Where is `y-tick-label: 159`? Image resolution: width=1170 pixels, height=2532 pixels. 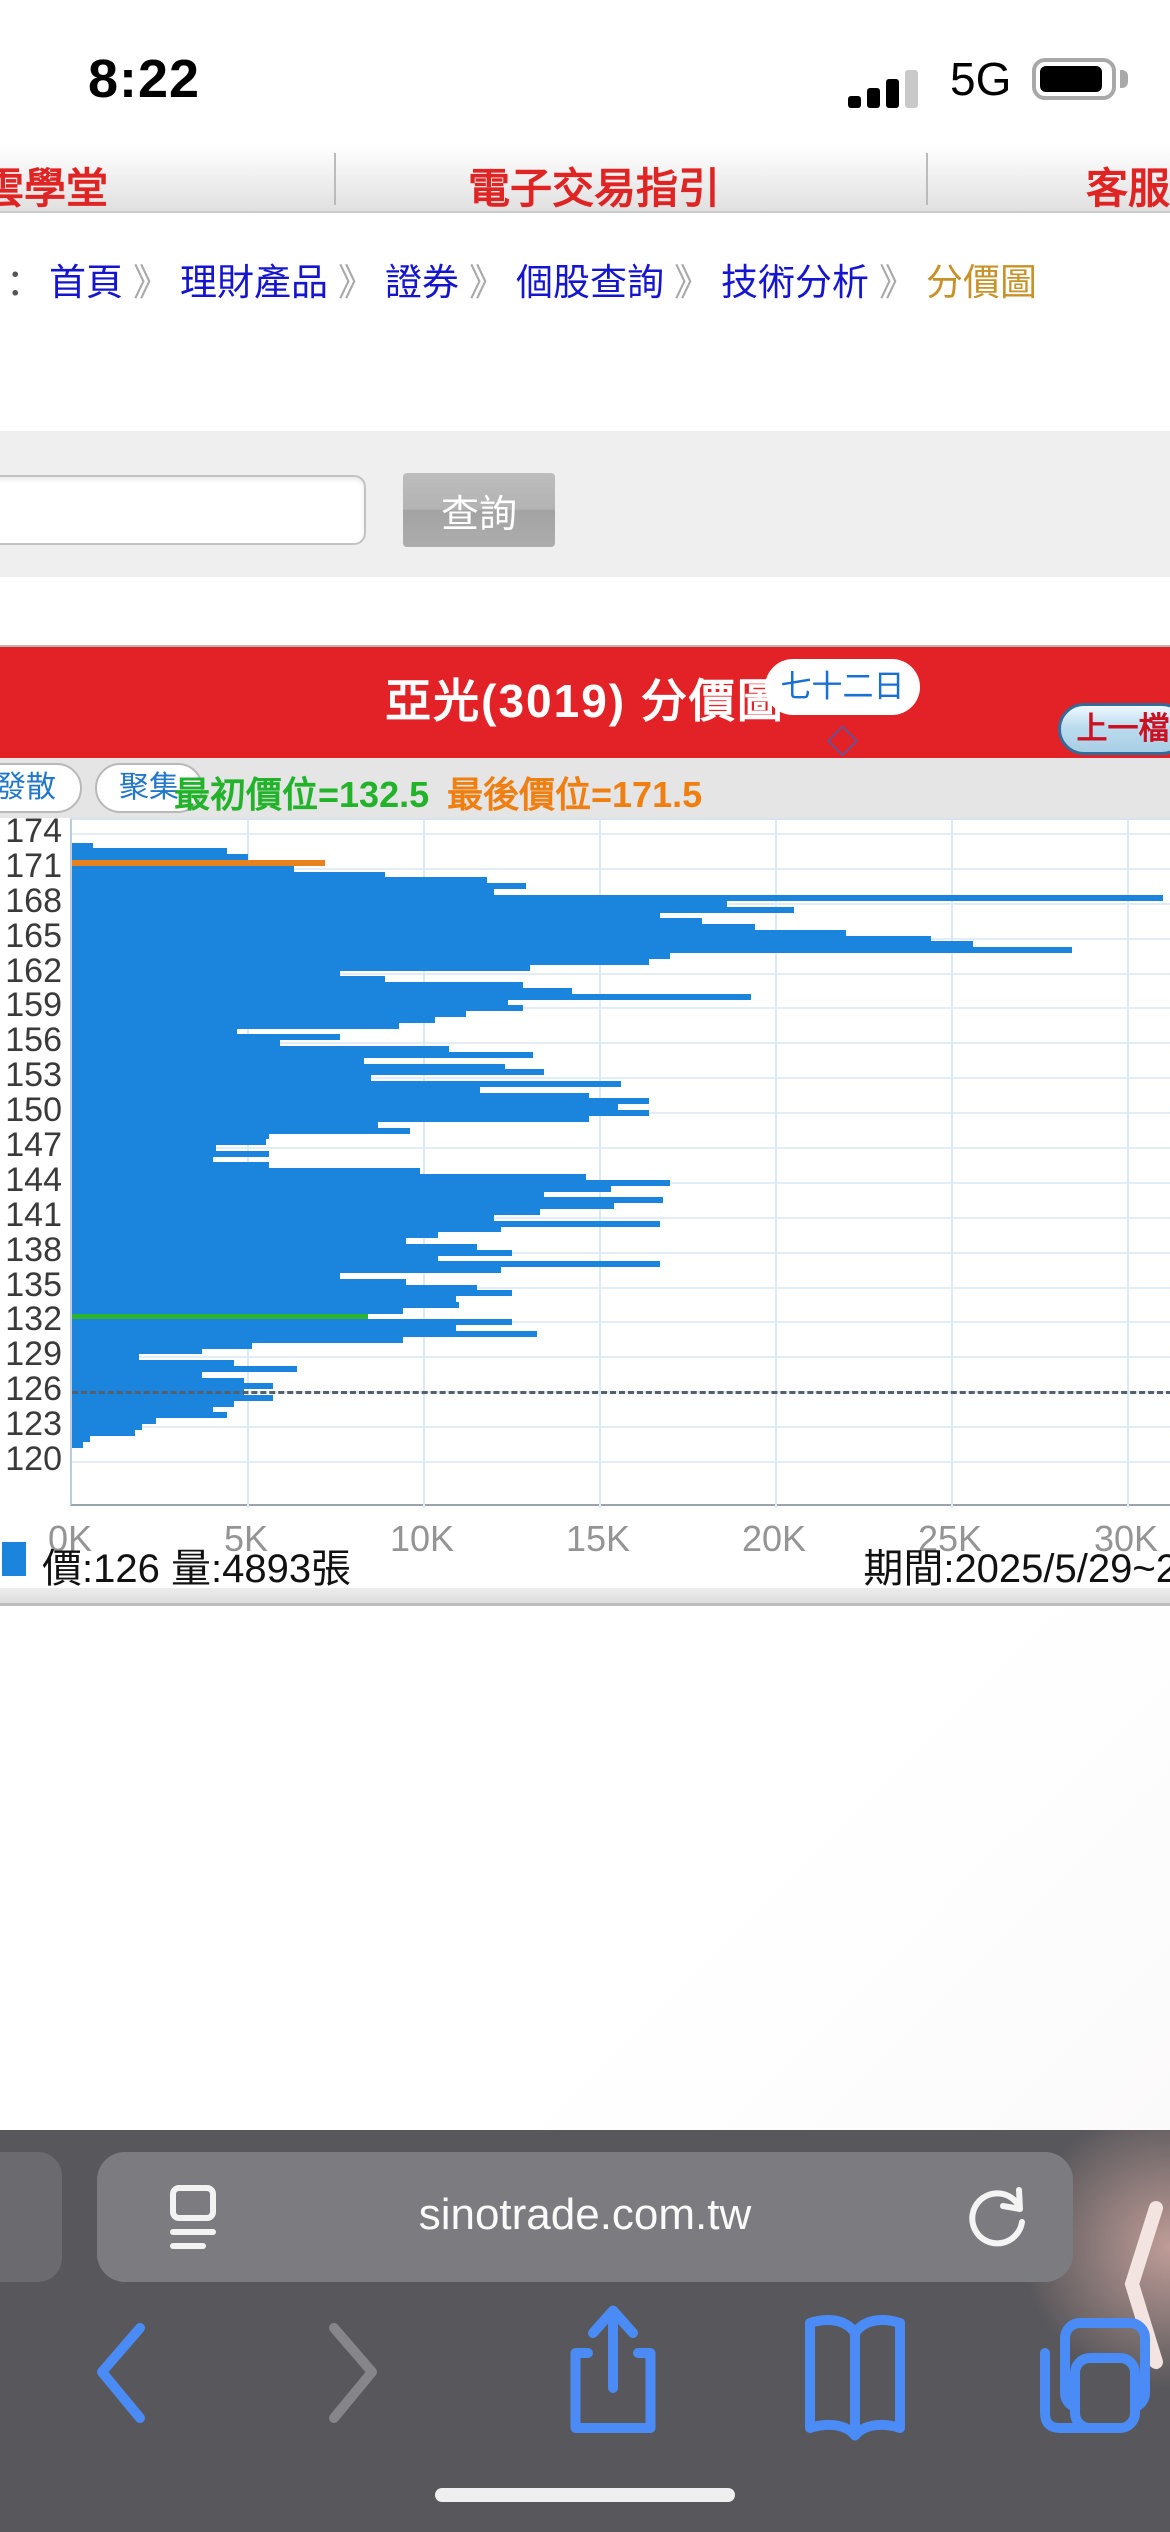 y-tick-label: 159 is located at coordinates (33, 1005).